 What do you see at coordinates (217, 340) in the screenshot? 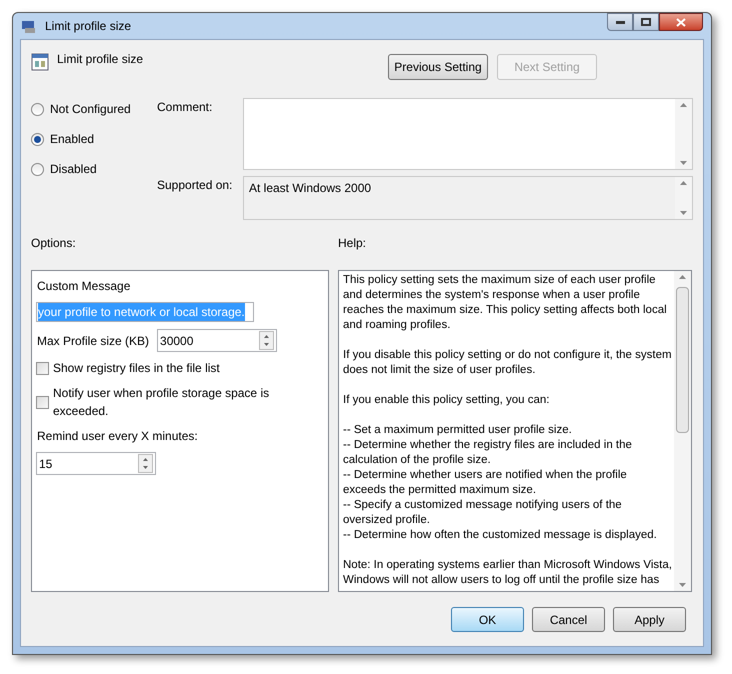
I see `spin-field: 30000` at bounding box center [217, 340].